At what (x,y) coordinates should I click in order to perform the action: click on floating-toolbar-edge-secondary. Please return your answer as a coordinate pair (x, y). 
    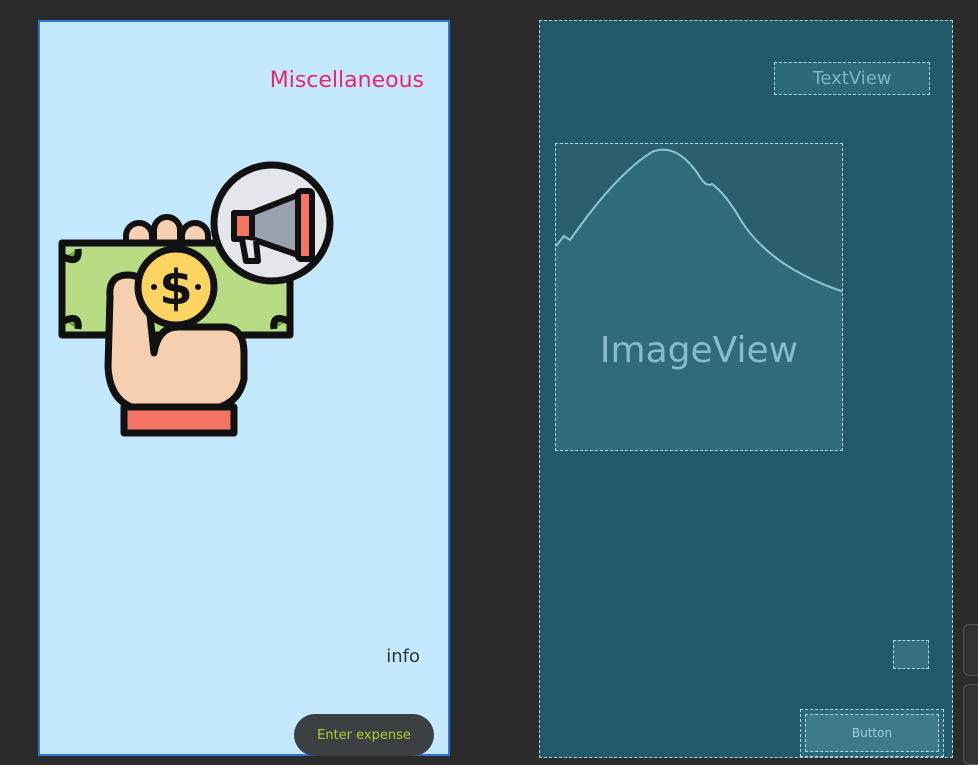
    Looking at the image, I should click on (970, 724).